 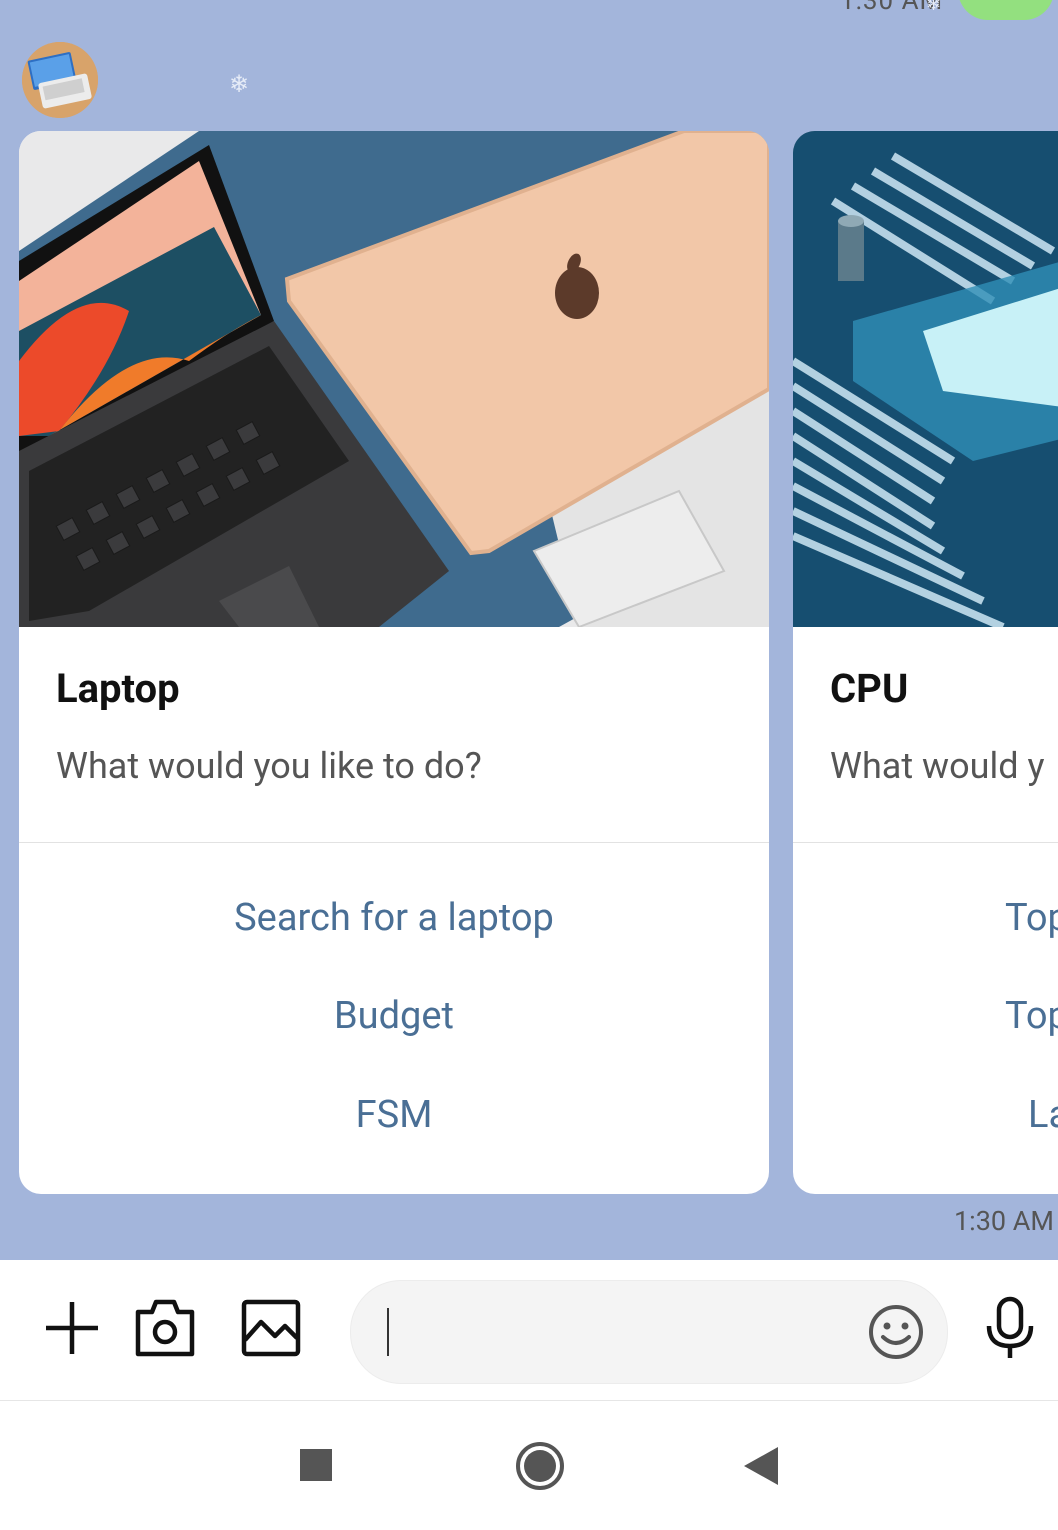 What do you see at coordinates (896, 1332) in the screenshot?
I see `emoji-icon` at bounding box center [896, 1332].